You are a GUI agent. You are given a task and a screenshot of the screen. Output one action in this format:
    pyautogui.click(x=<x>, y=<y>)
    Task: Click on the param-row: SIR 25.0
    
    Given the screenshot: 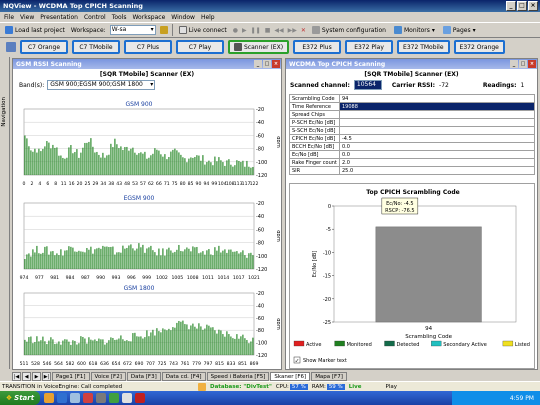 What is the action you would take?
    pyautogui.click(x=412, y=170)
    